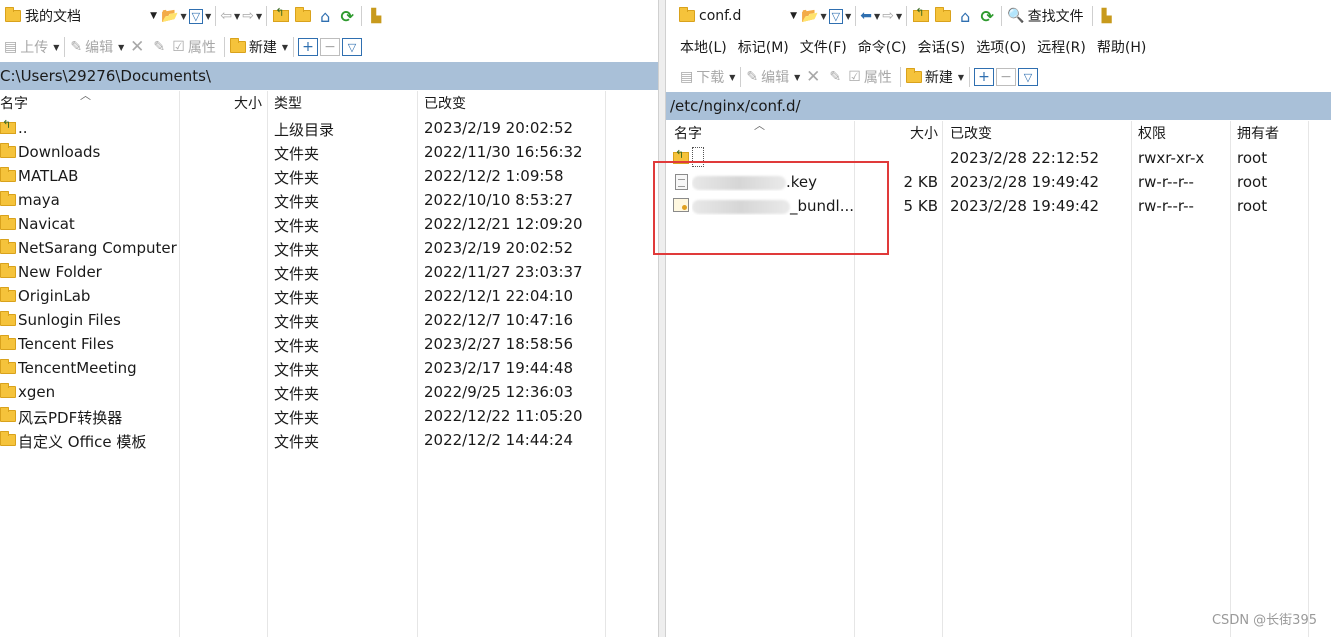 The width and height of the screenshot is (1331, 637). What do you see at coordinates (763, 47) in the screenshot?
I see `menu-item-mark: 标记(M)` at bounding box center [763, 47].